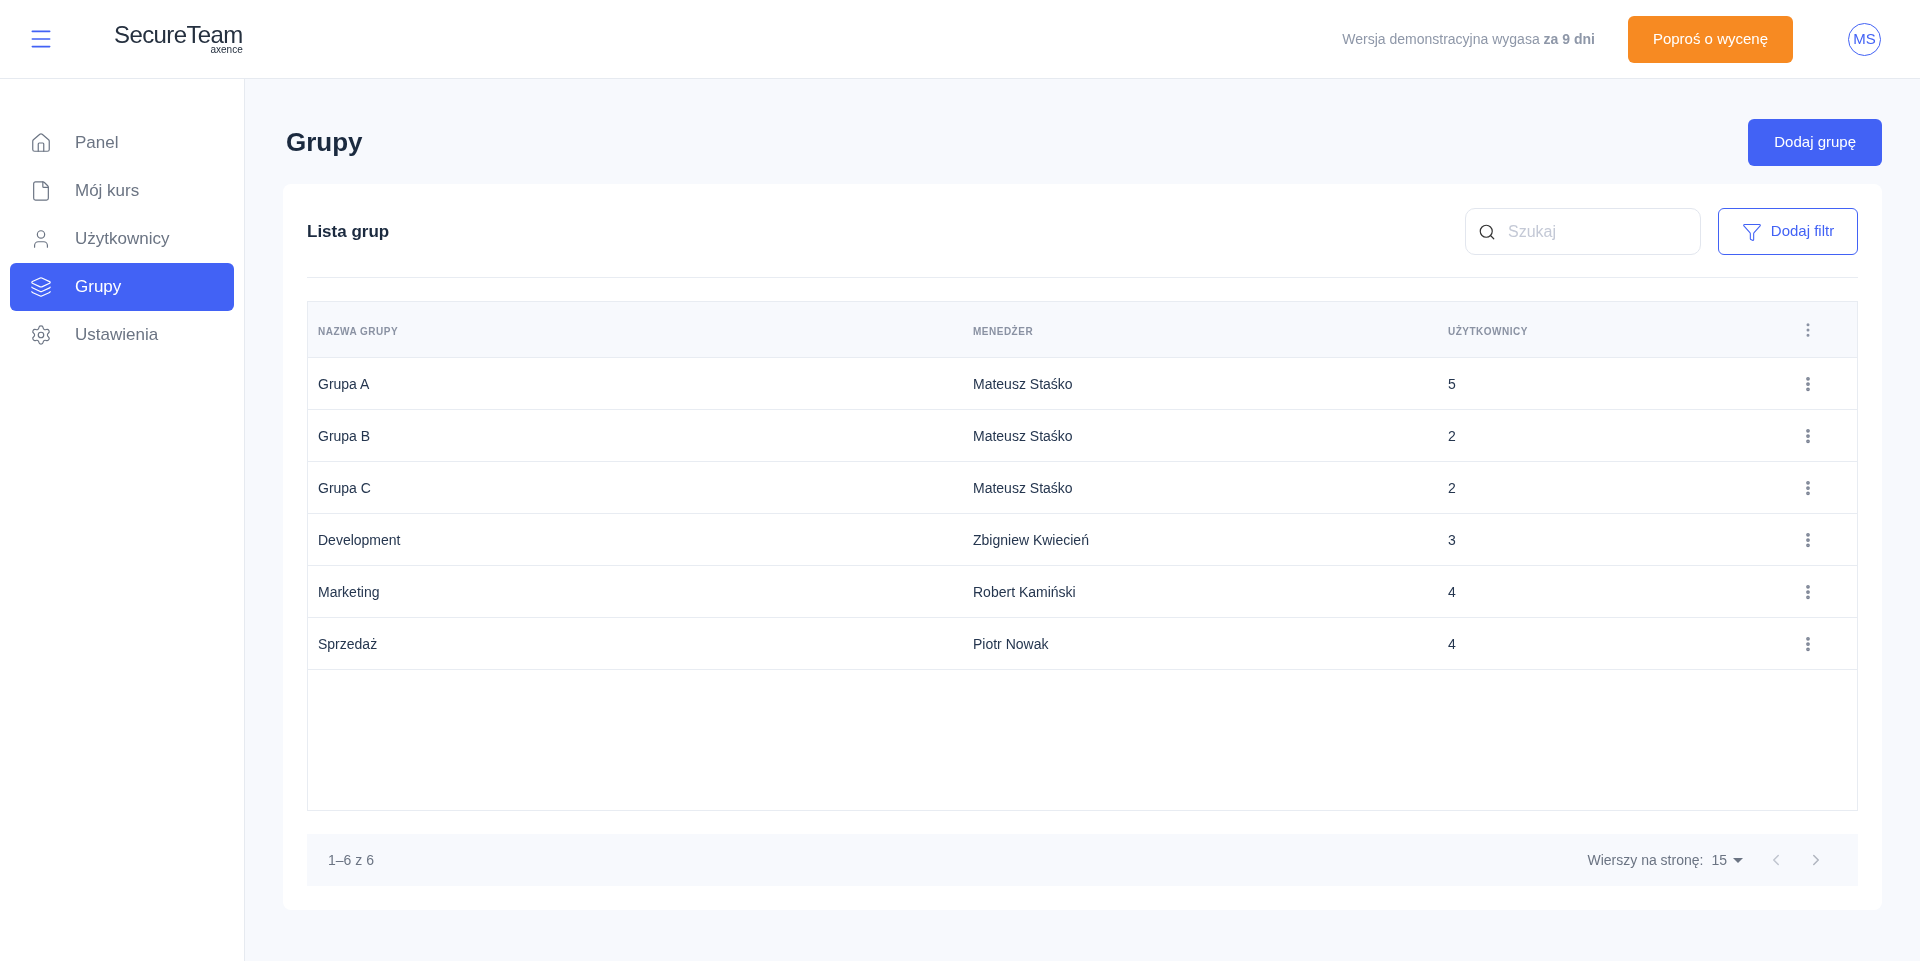  Describe the element at coordinates (358, 331) in the screenshot. I see `column-header: NAZWA GRUPY` at that location.